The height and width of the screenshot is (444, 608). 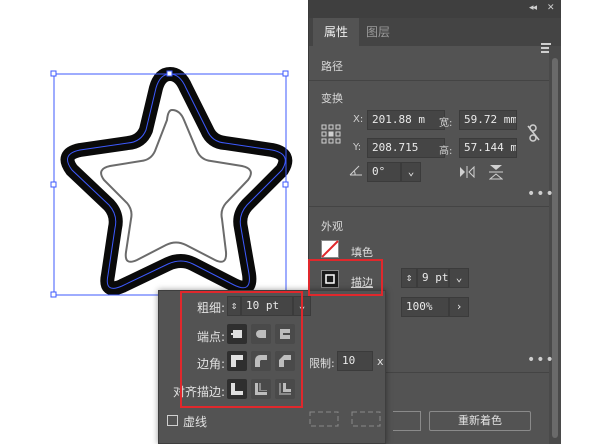 I want to click on miter-join-icon, so click(x=237, y=361).